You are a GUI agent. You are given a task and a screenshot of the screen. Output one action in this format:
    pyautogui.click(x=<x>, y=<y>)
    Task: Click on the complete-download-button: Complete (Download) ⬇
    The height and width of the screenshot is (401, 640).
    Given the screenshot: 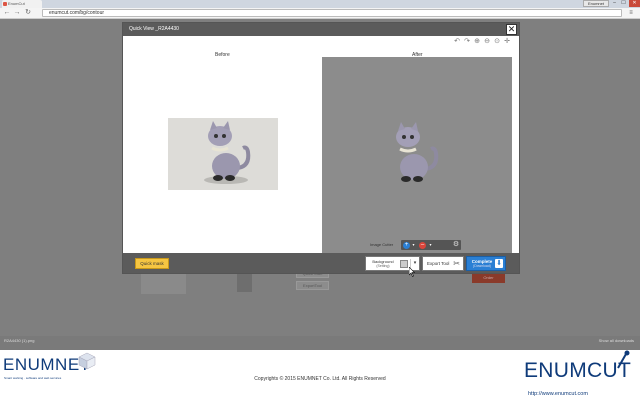 What is the action you would take?
    pyautogui.click(x=486, y=263)
    